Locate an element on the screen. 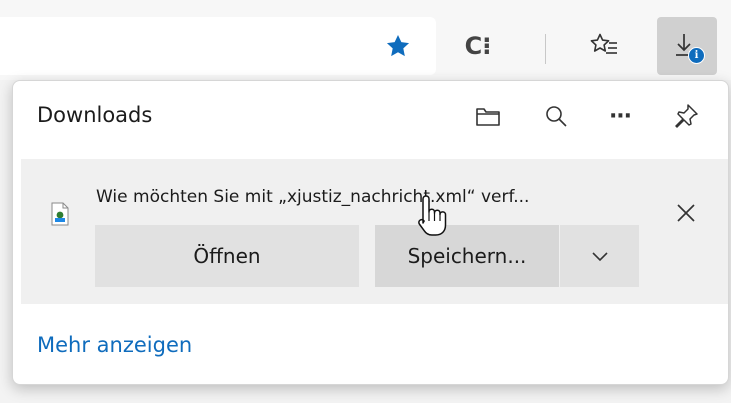  star-icon is located at coordinates (398, 45).